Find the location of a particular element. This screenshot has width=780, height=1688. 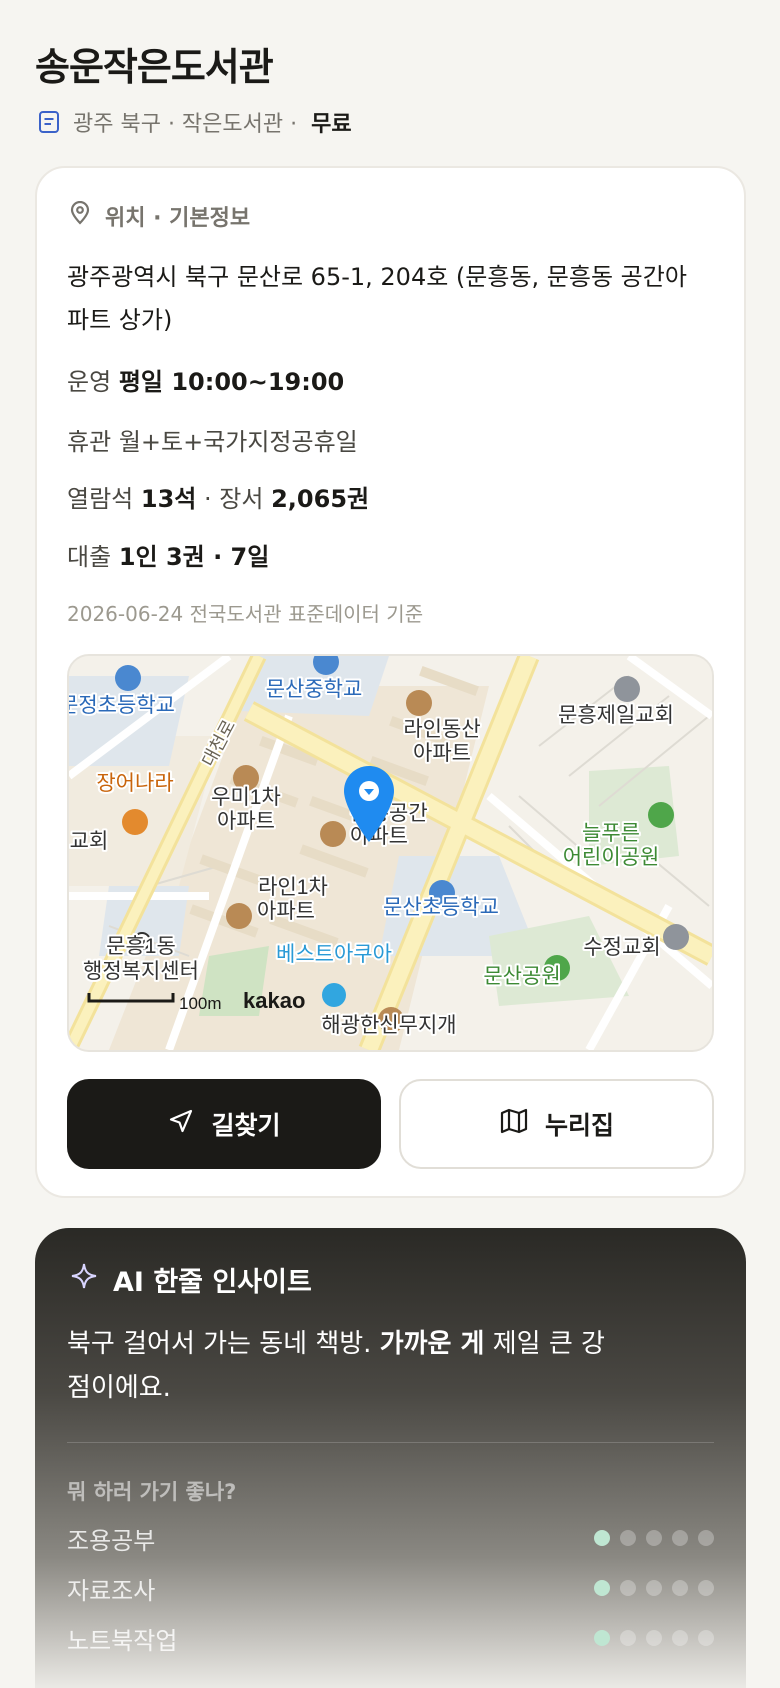

map-label-church: 교회 is located at coordinates (89, 841).